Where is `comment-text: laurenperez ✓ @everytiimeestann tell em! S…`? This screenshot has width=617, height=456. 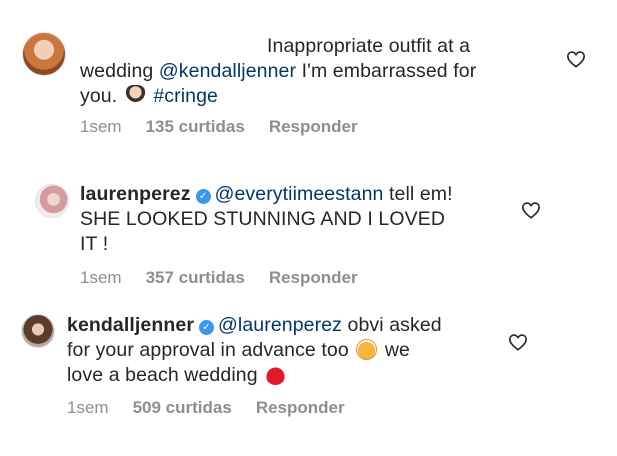
comment-text: laurenperez ✓ @everytiimeestann tell em! S… is located at coordinates (300, 219).